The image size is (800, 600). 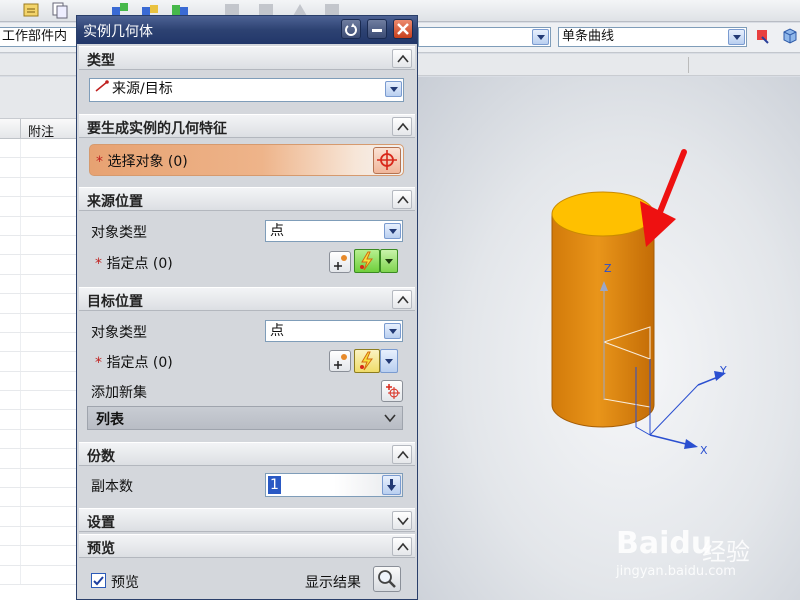 What do you see at coordinates (115, 202) in the screenshot?
I see `source-section-title: 来源位置` at bounding box center [115, 202].